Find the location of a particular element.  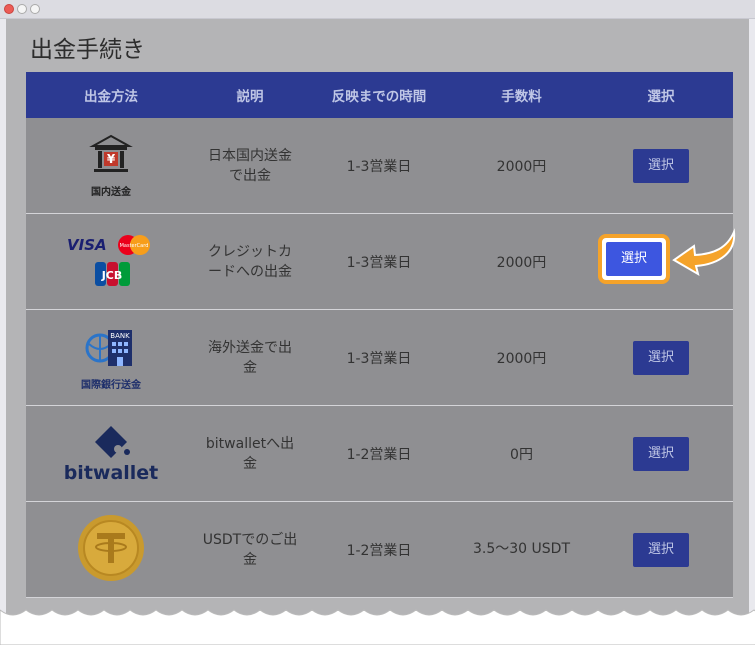

usdt-coin-icon is located at coordinates (111, 547).